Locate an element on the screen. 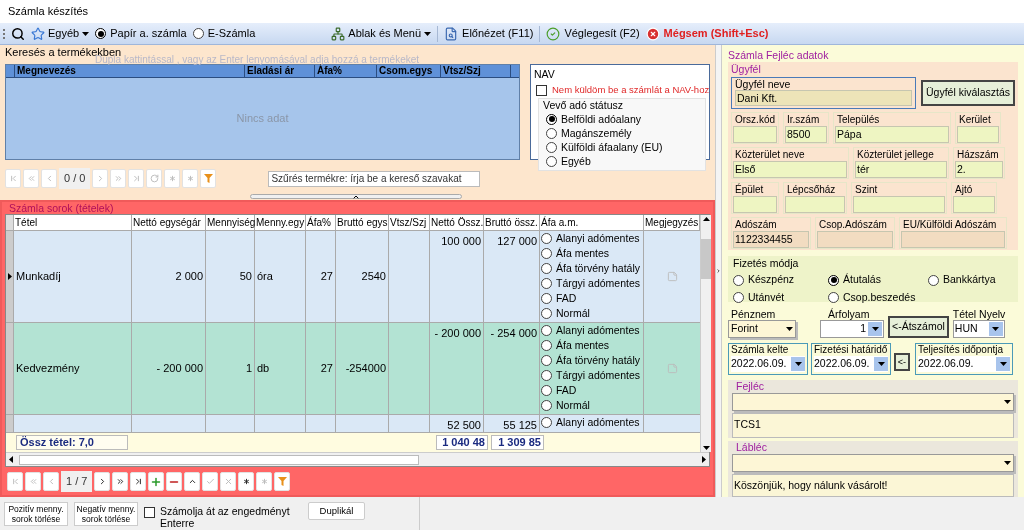 The height and width of the screenshot is (530, 1024). scroll-left-icon is located at coordinates (11, 459).